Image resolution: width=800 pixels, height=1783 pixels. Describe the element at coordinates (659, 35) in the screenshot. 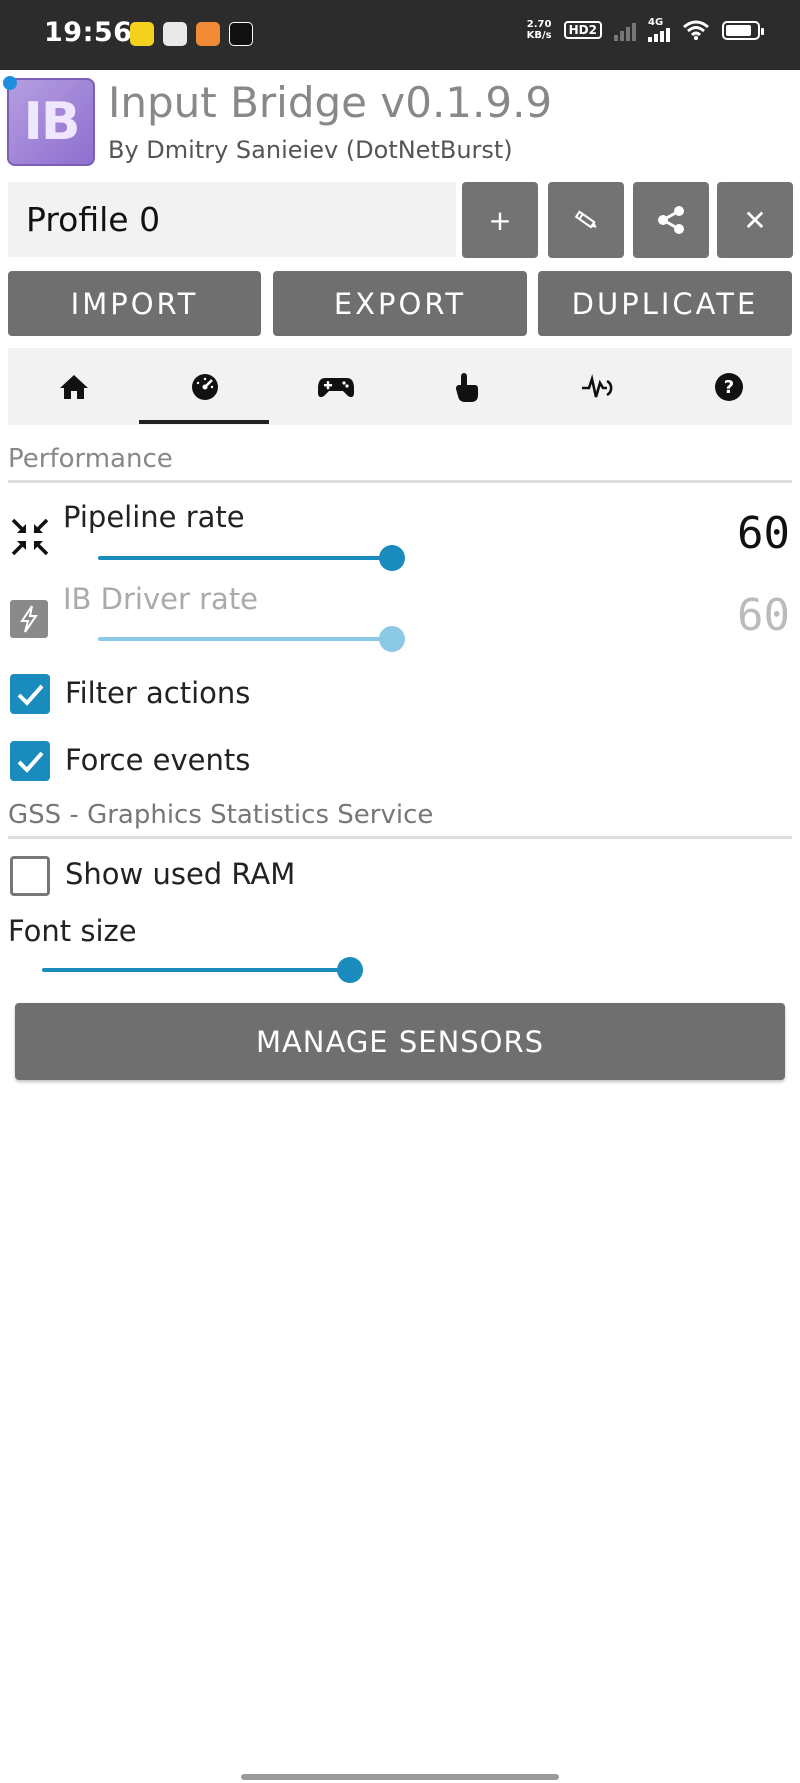

I see `signal-bars` at that location.